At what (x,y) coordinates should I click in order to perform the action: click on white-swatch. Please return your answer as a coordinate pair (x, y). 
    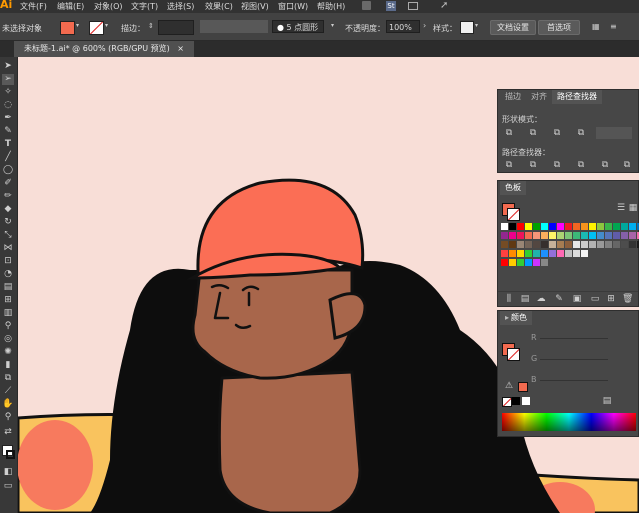
    Looking at the image, I should click on (526, 401).